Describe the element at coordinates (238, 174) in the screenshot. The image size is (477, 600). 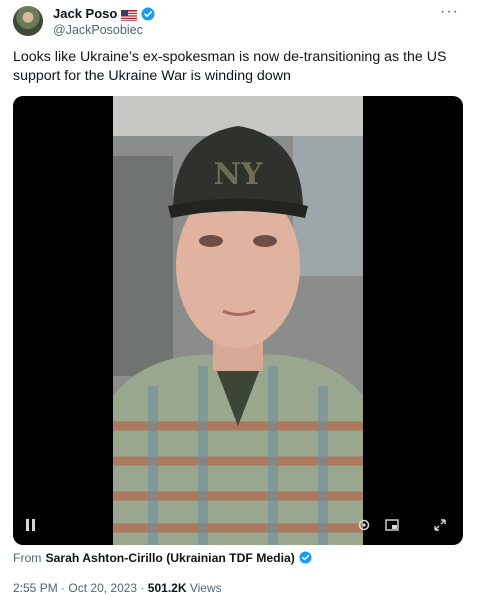
I see `cap-logo: NY` at that location.